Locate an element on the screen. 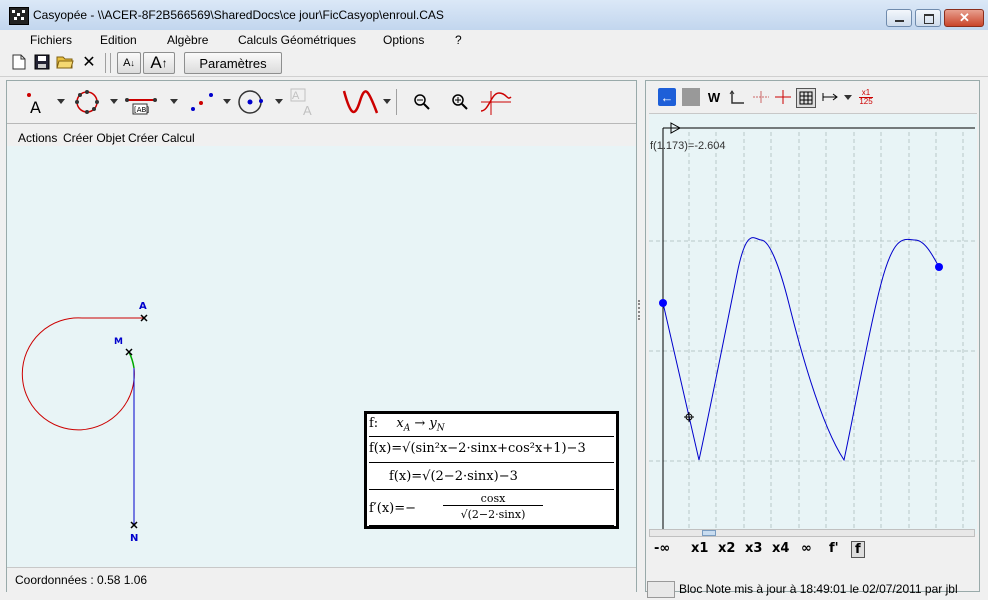  close-icon: ✕ is located at coordinates (964, 17).